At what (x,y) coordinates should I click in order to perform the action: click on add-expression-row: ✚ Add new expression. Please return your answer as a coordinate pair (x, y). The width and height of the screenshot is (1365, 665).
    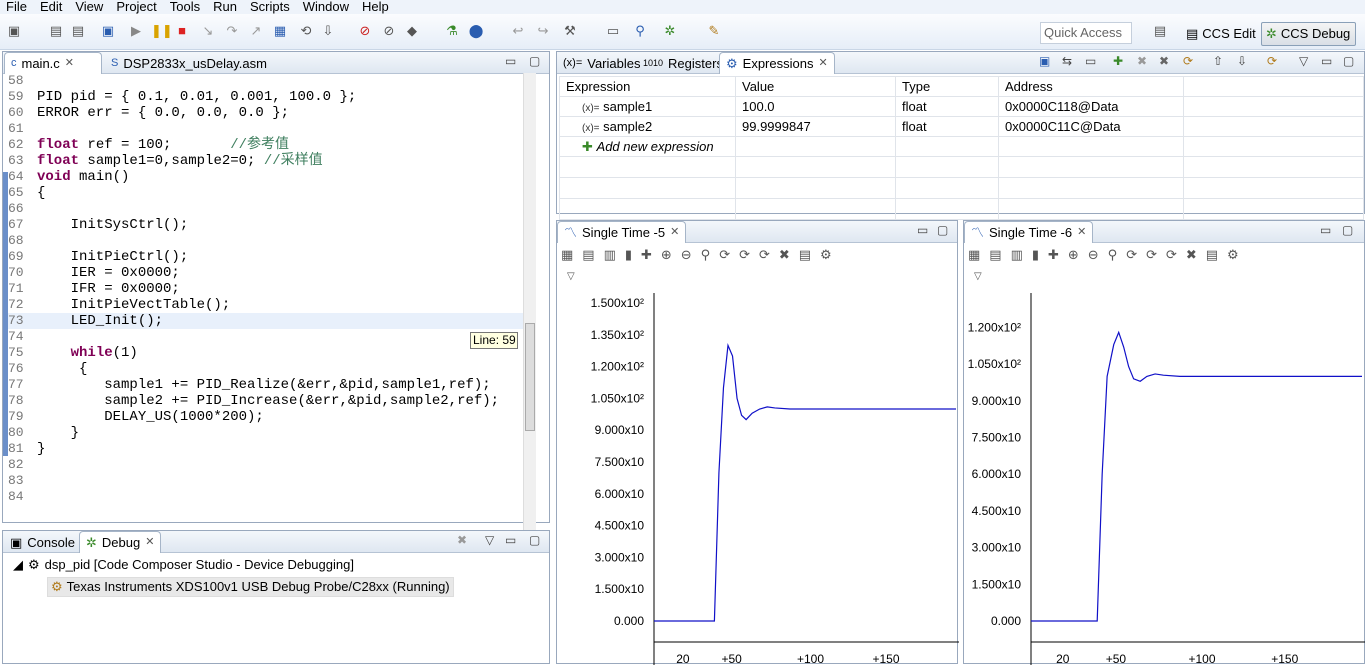
    Looking at the image, I should click on (961, 146).